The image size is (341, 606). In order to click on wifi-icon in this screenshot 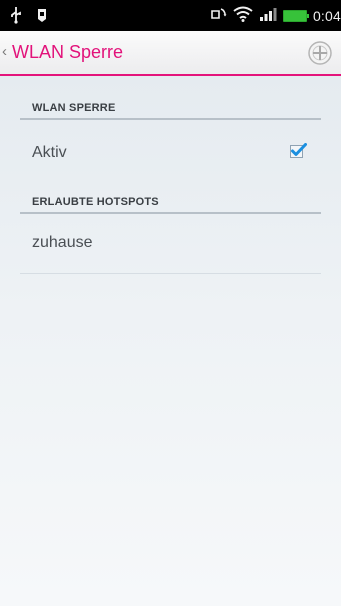, I will do `click(243, 16)`.